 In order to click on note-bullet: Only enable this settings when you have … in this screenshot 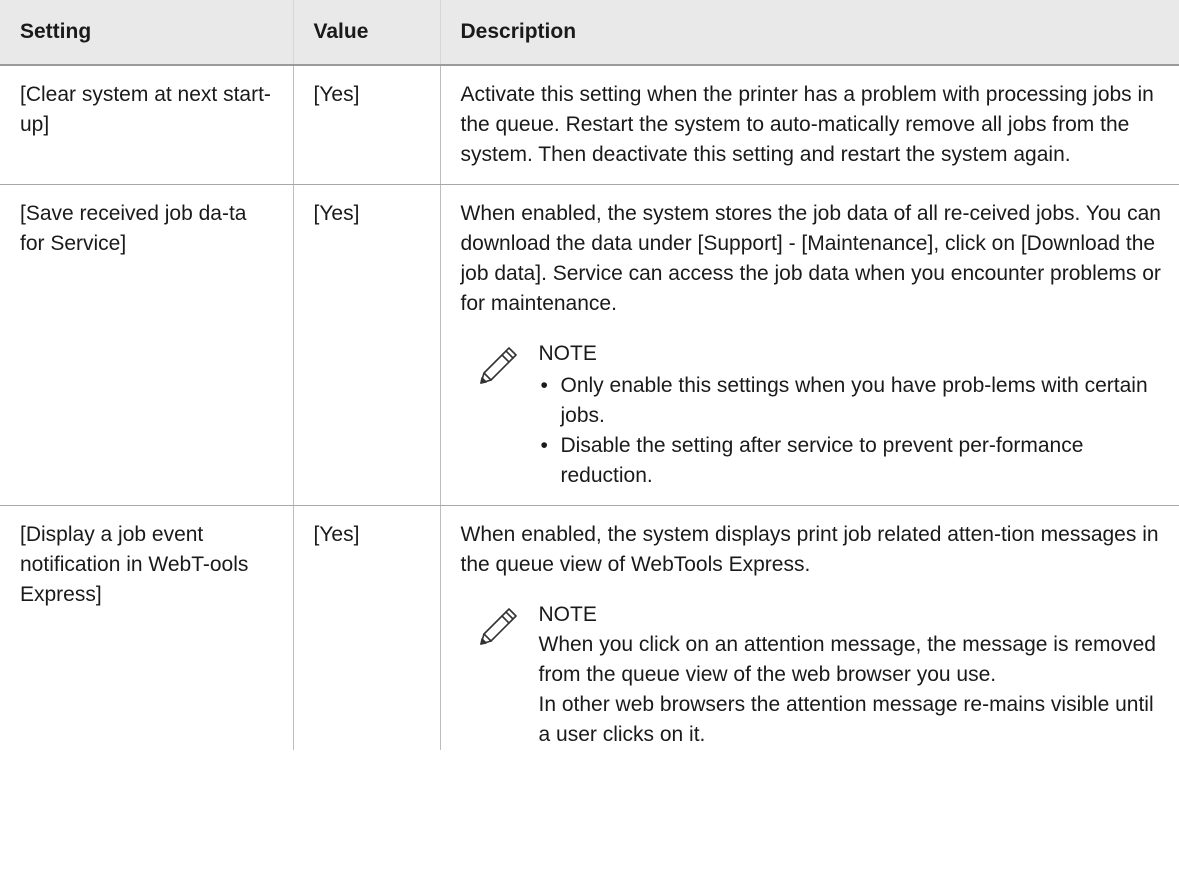, I will do `click(851, 401)`.